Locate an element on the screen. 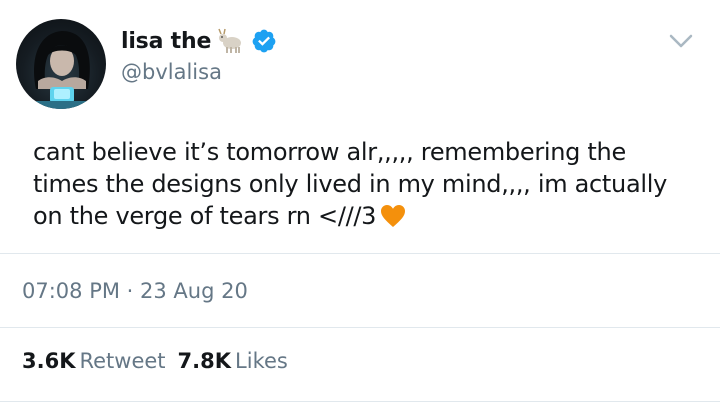  likes-stat: 7.8K Likes is located at coordinates (233, 361).